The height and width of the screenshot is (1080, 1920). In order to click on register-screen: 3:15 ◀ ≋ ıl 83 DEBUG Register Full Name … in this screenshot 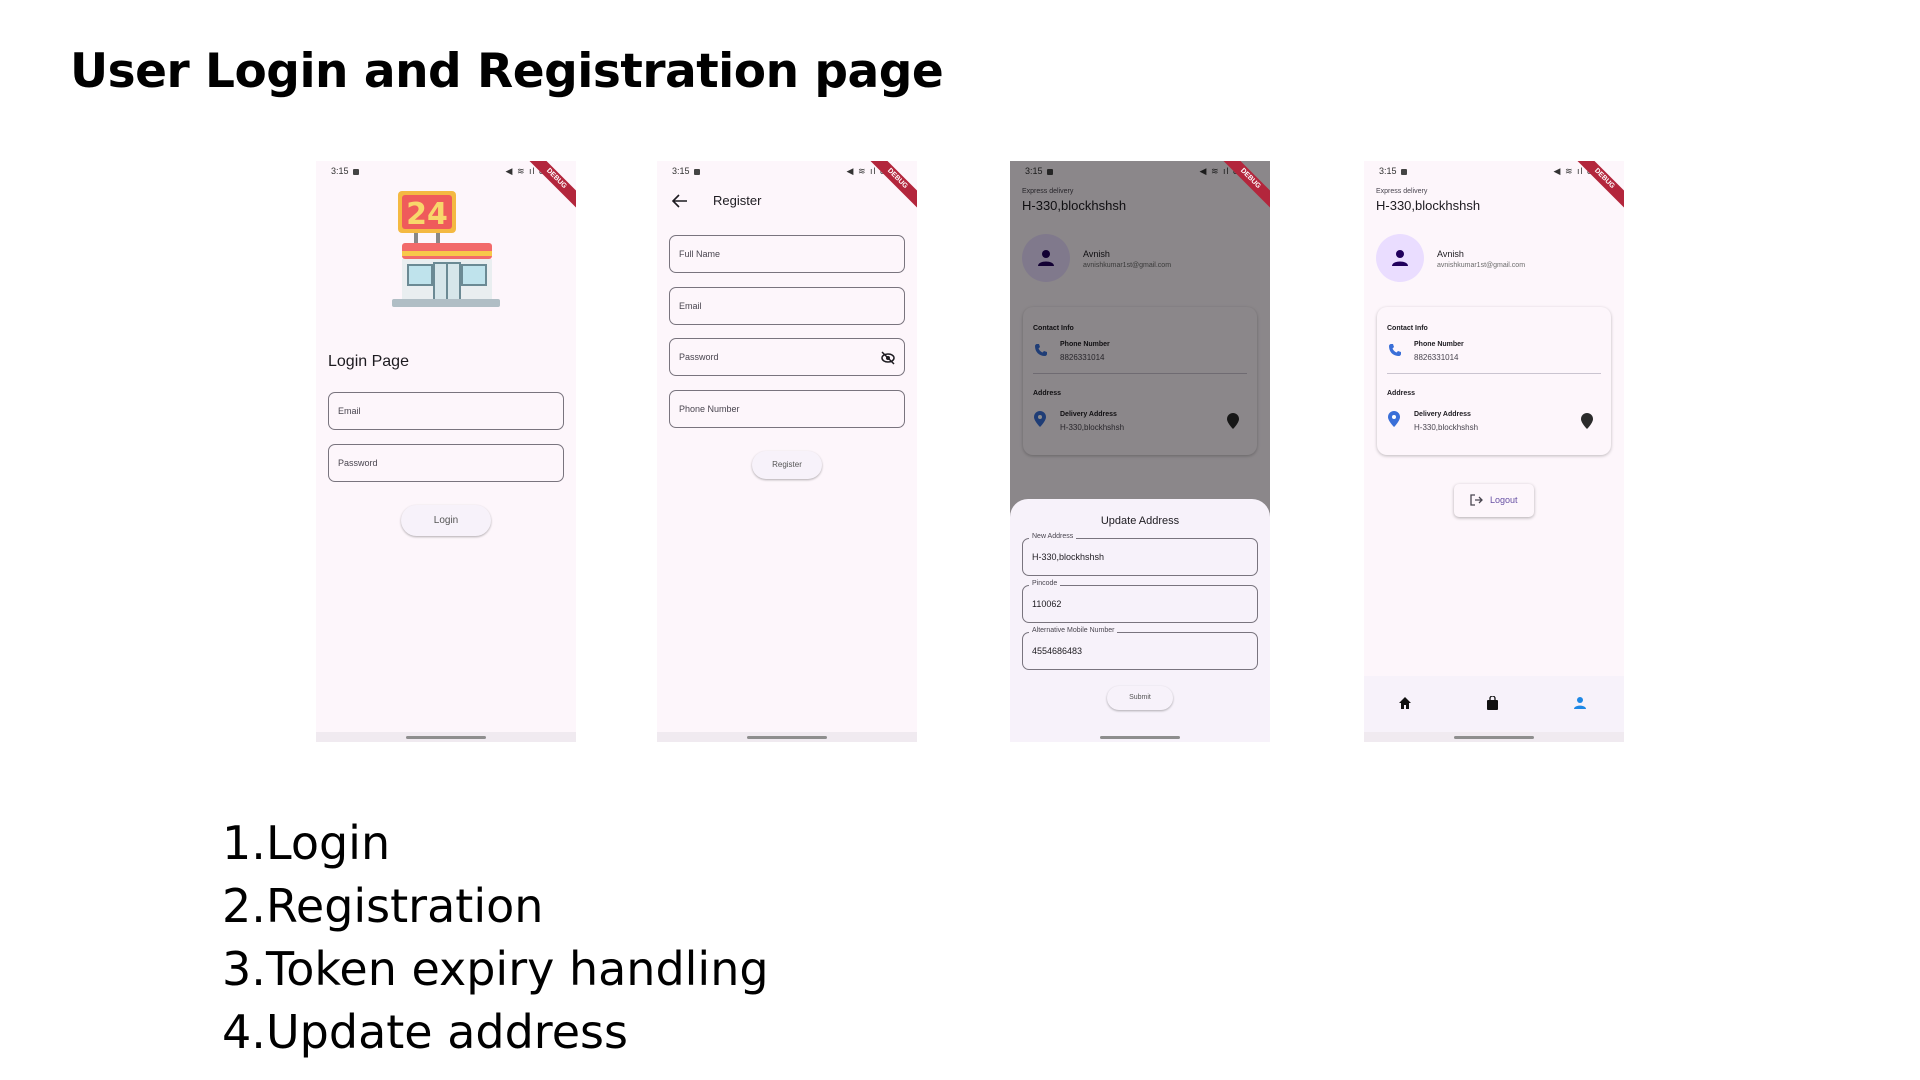, I will do `click(787, 451)`.